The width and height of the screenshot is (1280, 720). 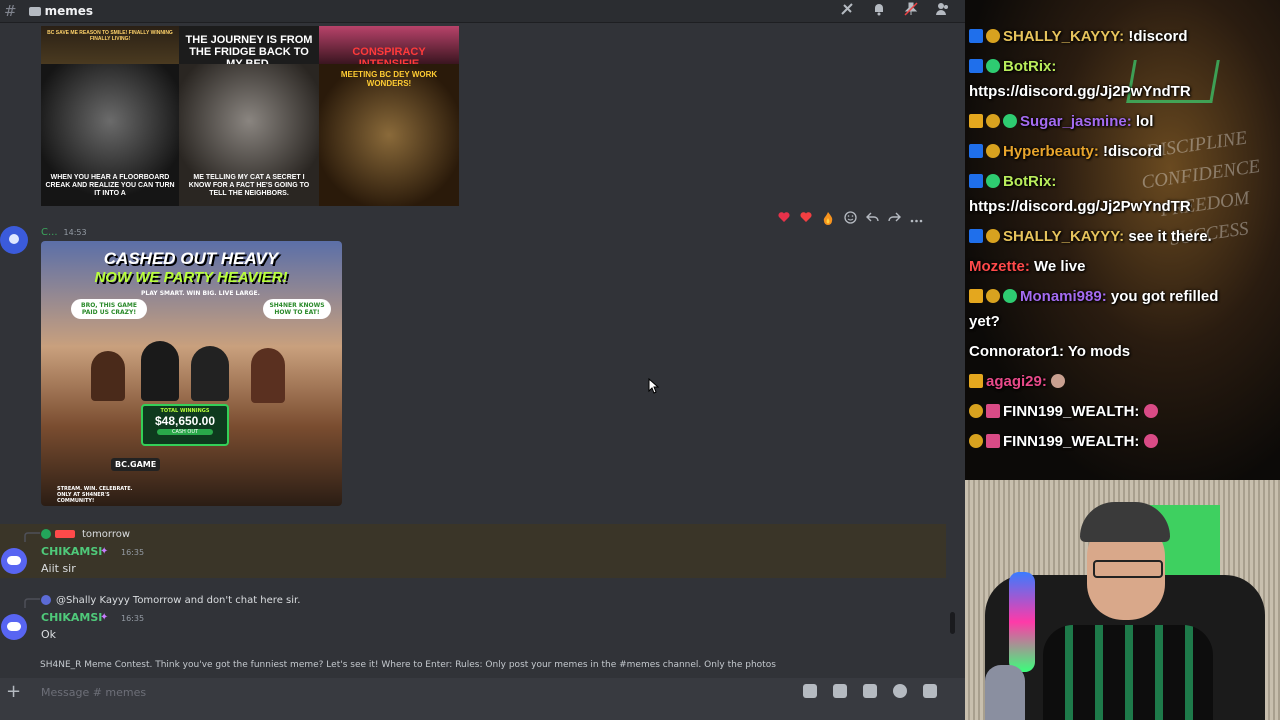 I want to click on glasses-icon, so click(x=1128, y=569).